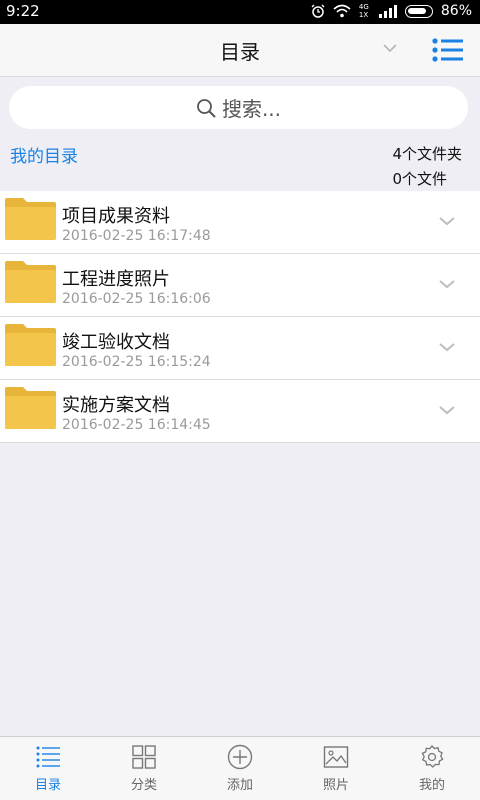  Describe the element at coordinates (136, 236) in the screenshot. I see `folder-date: 2016-02-25 16:17:48` at that location.